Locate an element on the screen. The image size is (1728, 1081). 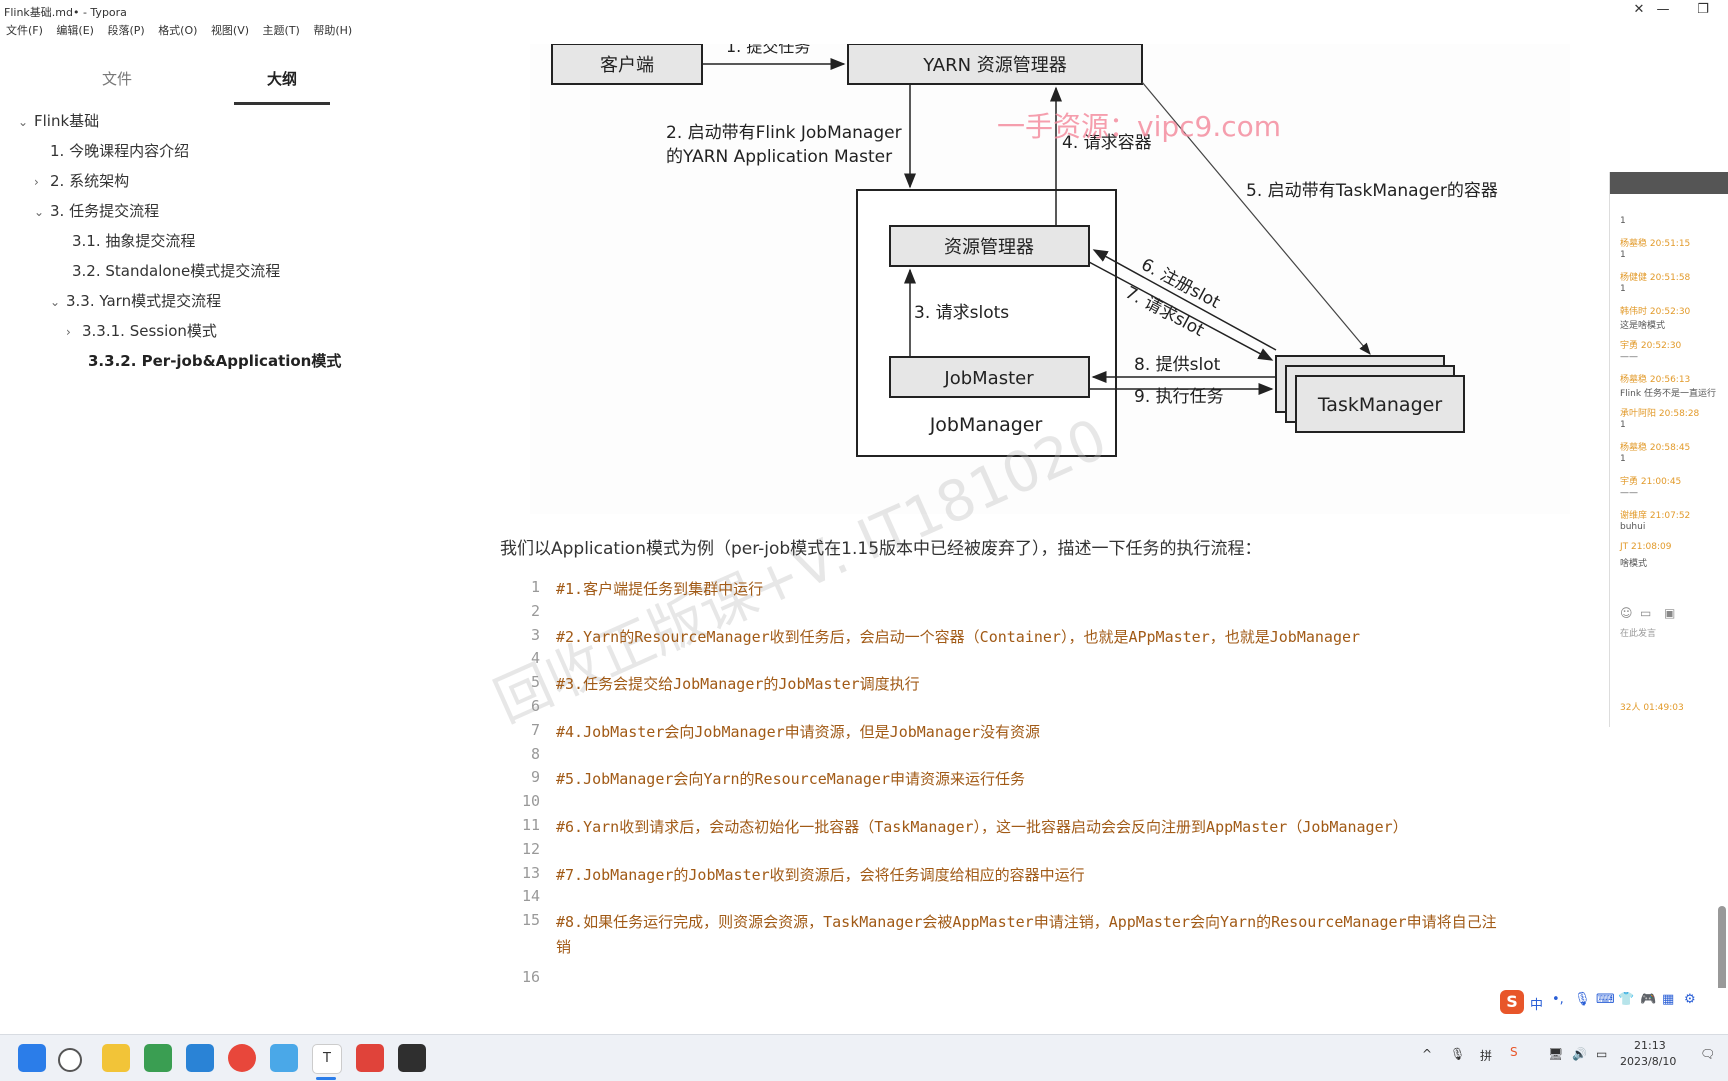
battery-icon: ▭ is located at coordinates (1601, 1054).